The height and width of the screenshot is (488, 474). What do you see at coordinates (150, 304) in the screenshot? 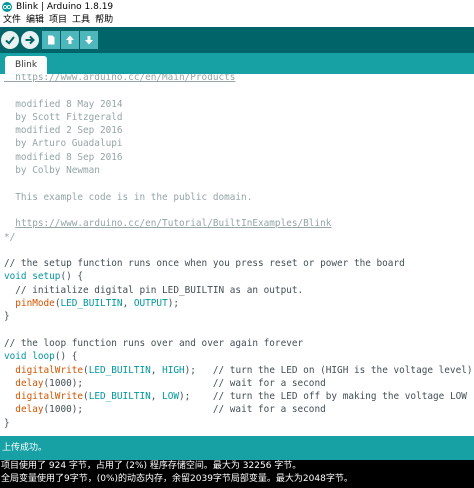
I see `code-token: OUTPUT` at bounding box center [150, 304].